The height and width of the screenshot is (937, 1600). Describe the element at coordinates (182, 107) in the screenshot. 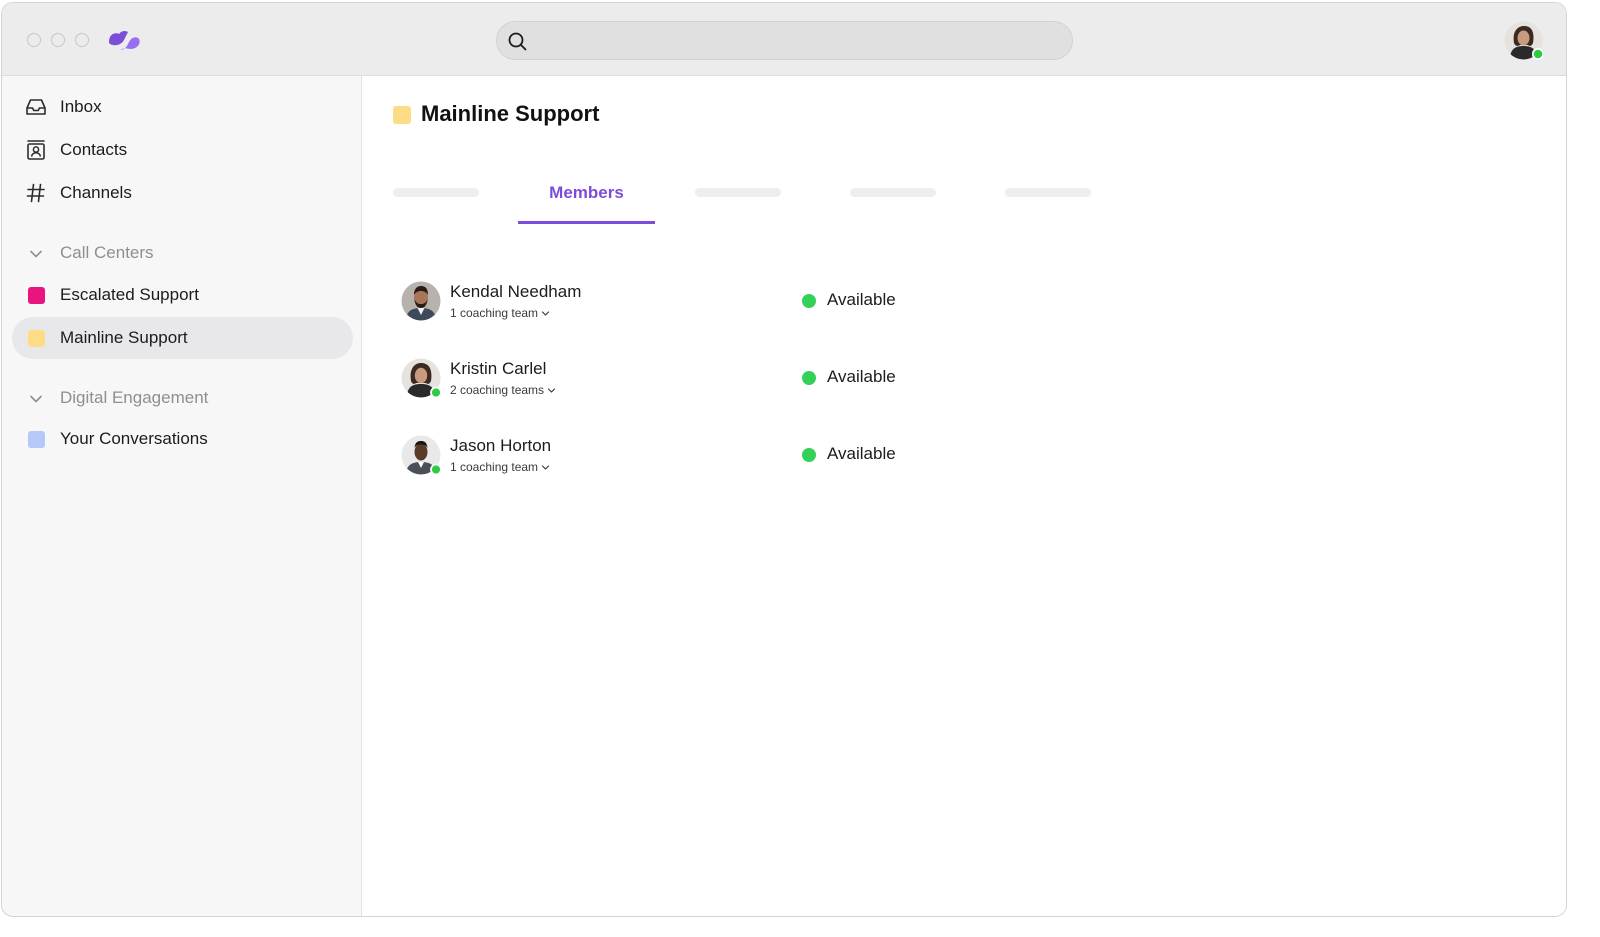

I see `sidebar-item-inbox: Inbox` at that location.